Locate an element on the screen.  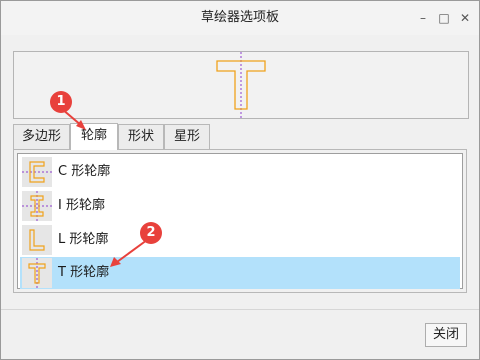
list-item-label: C 形轮廓 is located at coordinates (84, 171).